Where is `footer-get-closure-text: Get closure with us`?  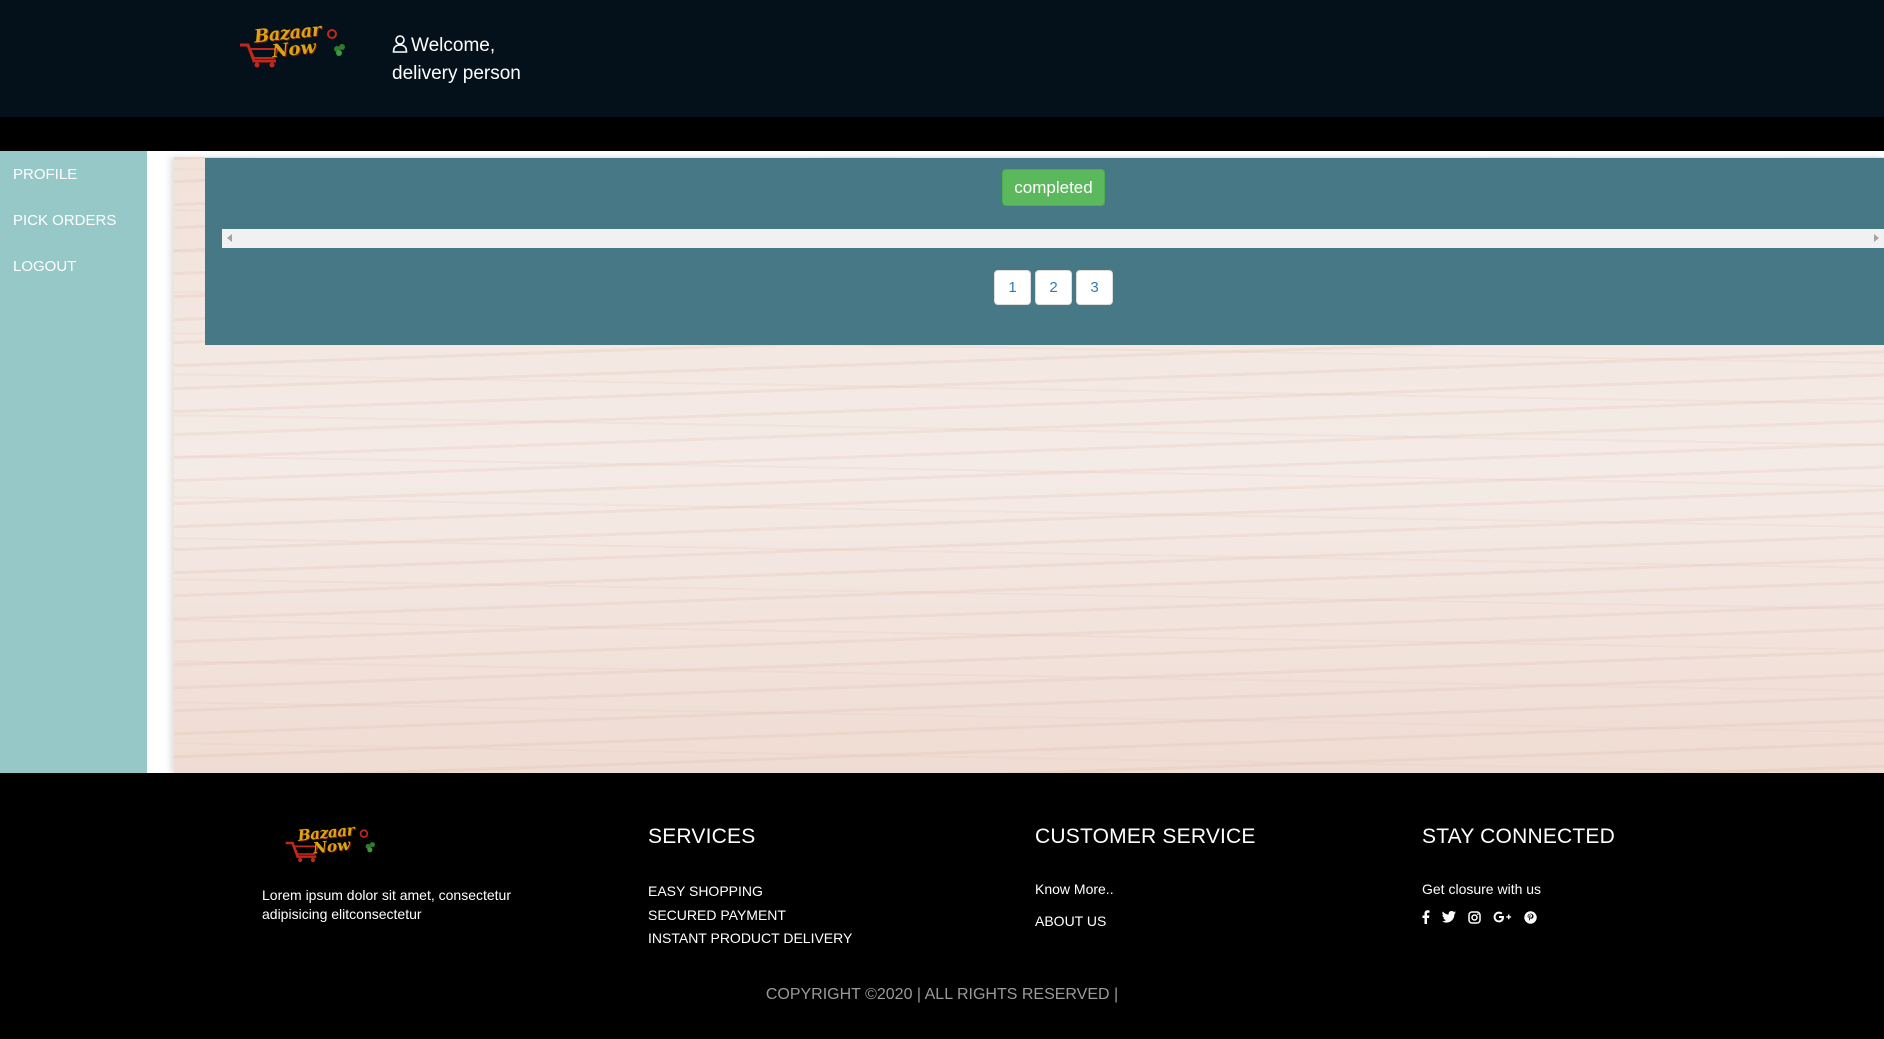
footer-get-closure-text: Get closure with us is located at coordinates (1482, 889).